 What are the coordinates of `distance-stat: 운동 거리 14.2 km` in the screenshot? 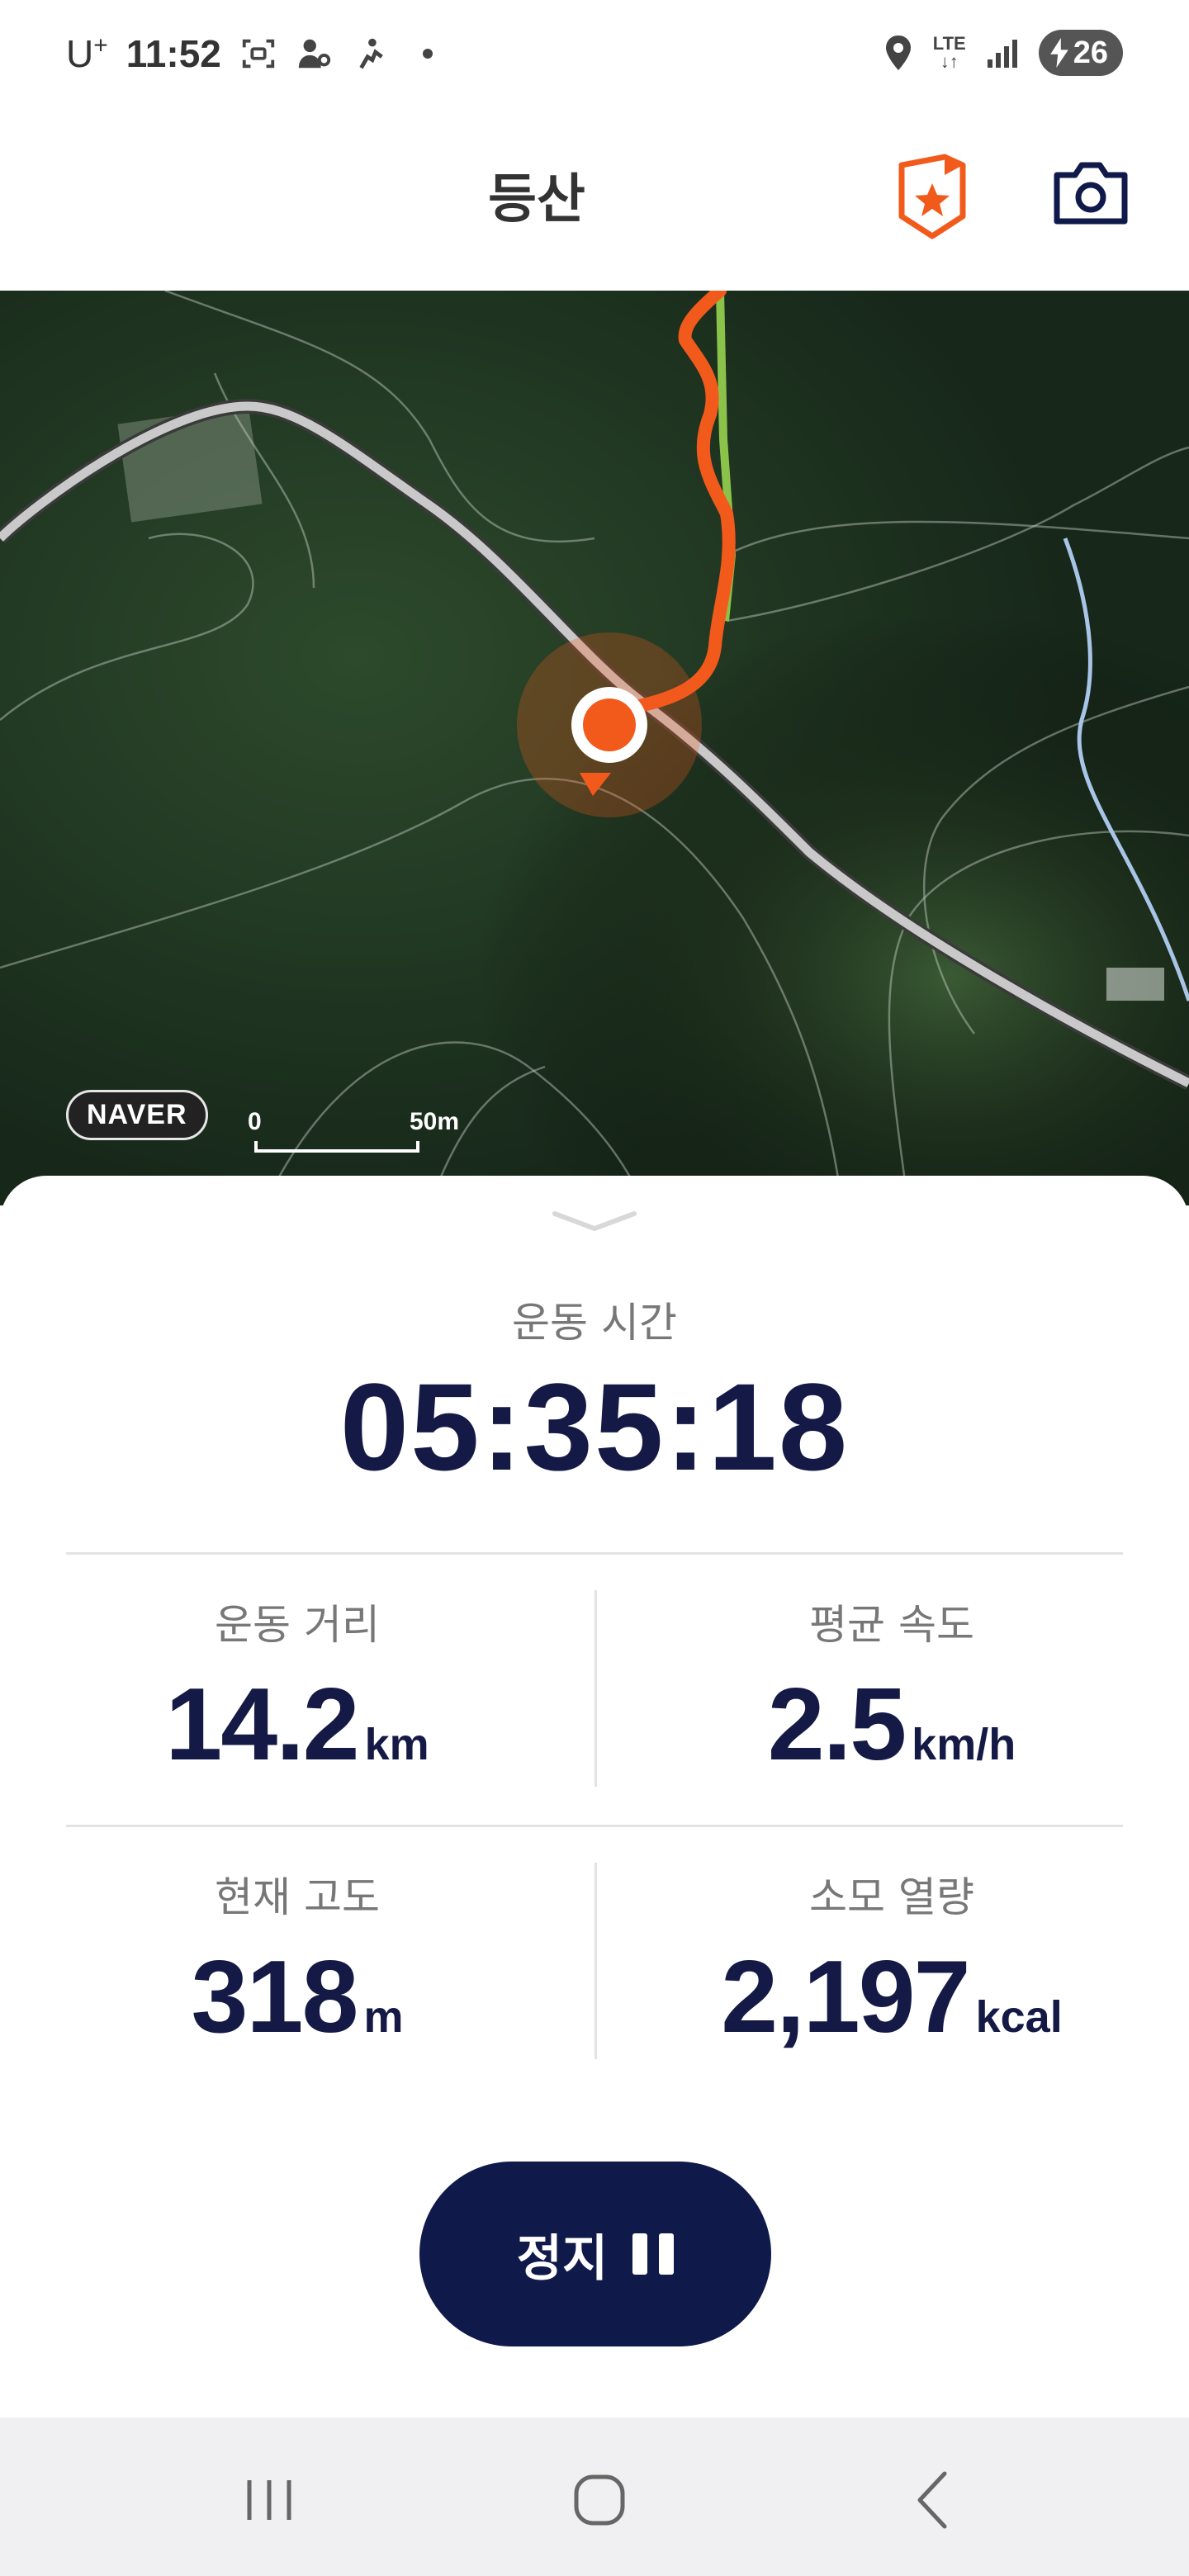 It's located at (297, 1687).